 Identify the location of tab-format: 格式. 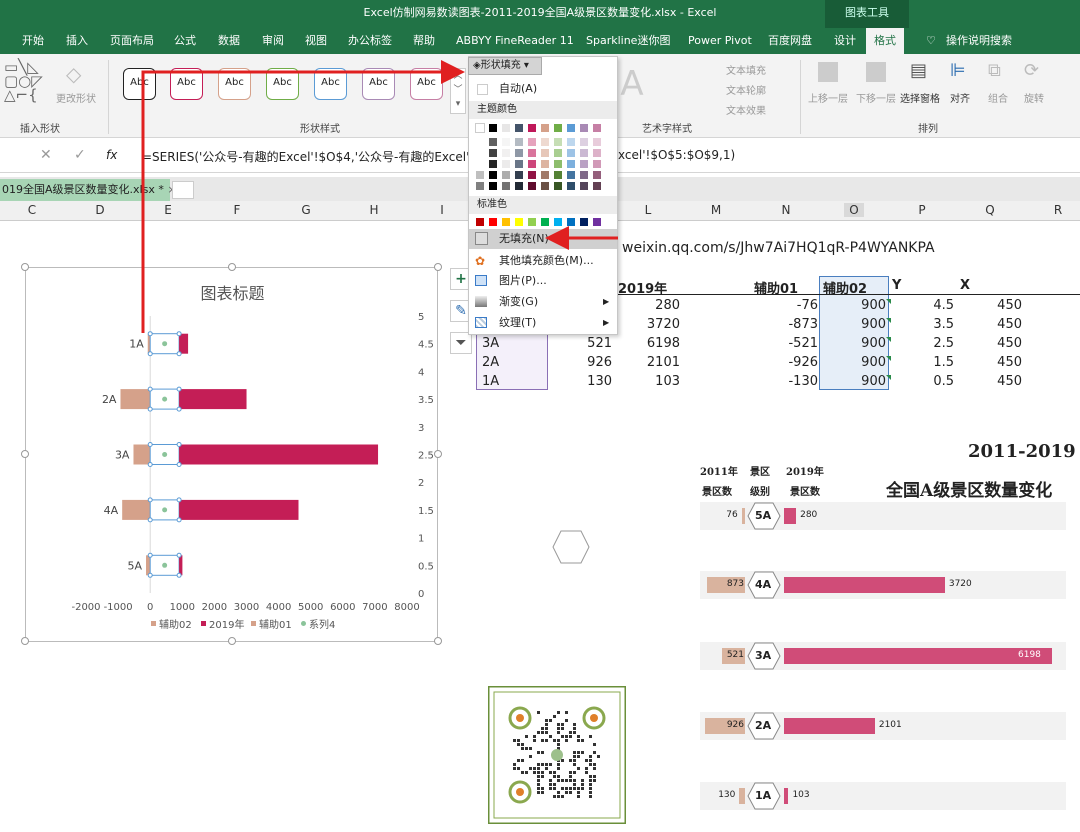
(885, 41).